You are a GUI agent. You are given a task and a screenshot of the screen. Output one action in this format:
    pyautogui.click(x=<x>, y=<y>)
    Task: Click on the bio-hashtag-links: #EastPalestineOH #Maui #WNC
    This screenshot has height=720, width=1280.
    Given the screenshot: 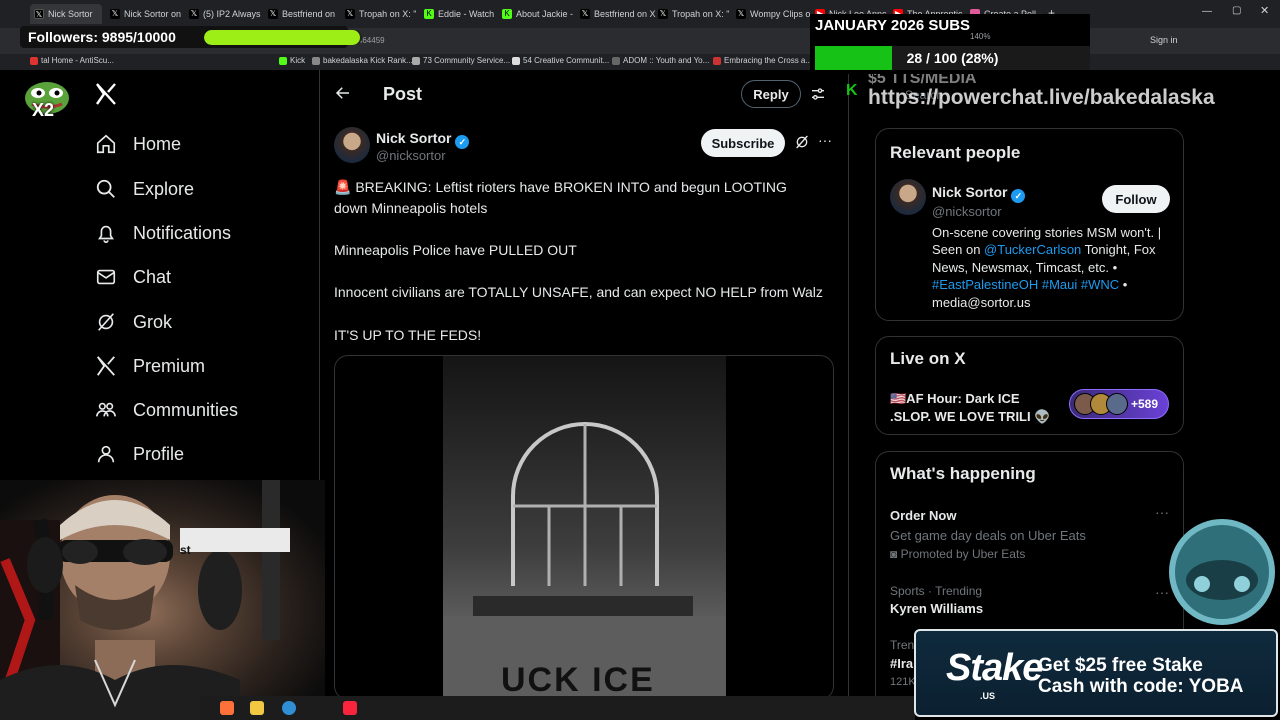 What is the action you would take?
    pyautogui.click(x=1025, y=284)
    